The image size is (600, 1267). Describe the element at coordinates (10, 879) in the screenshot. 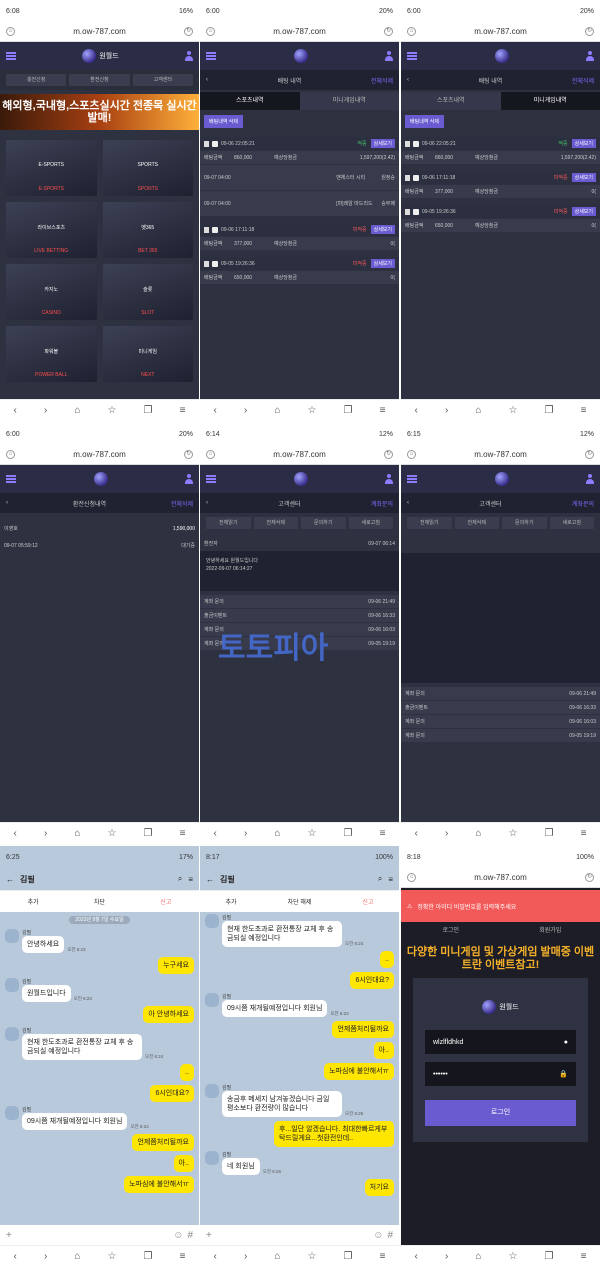

I see `back-icon: ←` at that location.